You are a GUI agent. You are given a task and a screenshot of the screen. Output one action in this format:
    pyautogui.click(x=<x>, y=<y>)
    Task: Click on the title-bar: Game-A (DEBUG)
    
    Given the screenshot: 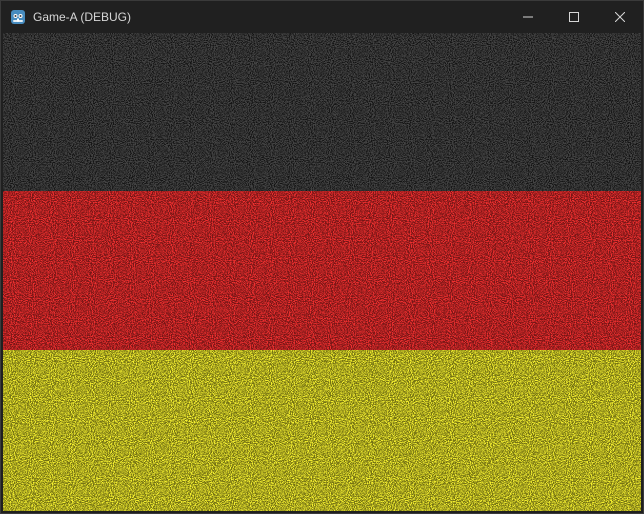 What is the action you would take?
    pyautogui.click(x=322, y=17)
    